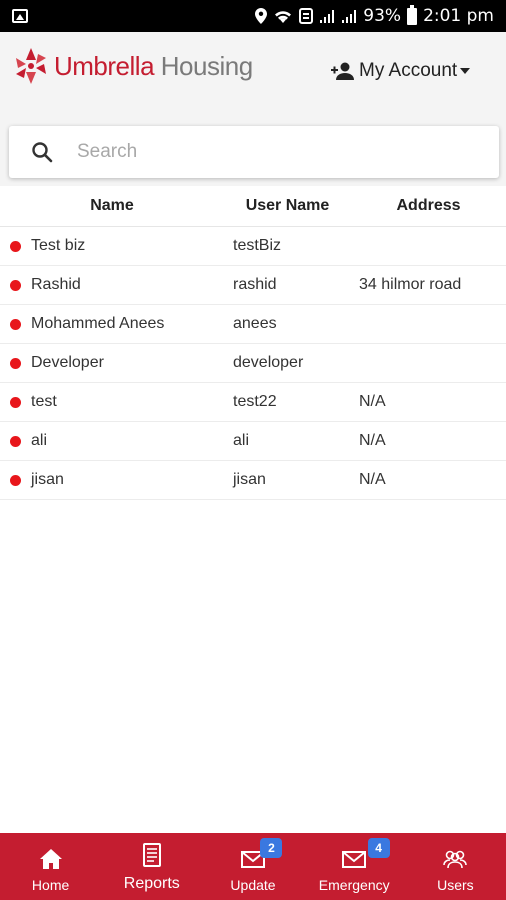 Image resolution: width=506 pixels, height=900 pixels. What do you see at coordinates (378, 848) in the screenshot?
I see `emergency-badge: 4` at bounding box center [378, 848].